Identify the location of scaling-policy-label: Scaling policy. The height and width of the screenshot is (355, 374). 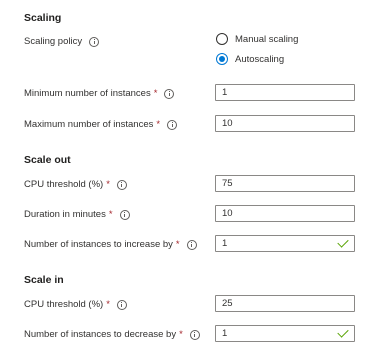
(62, 41).